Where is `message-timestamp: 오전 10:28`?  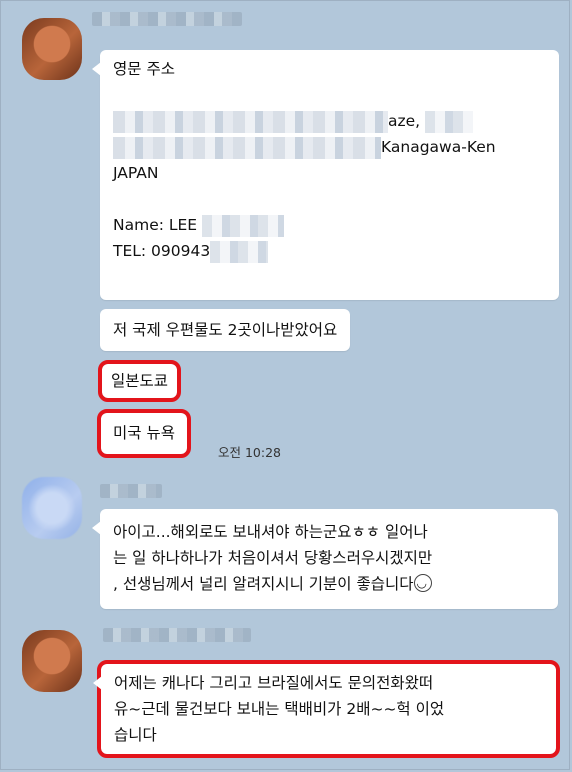 message-timestamp: 오전 10:28 is located at coordinates (249, 452).